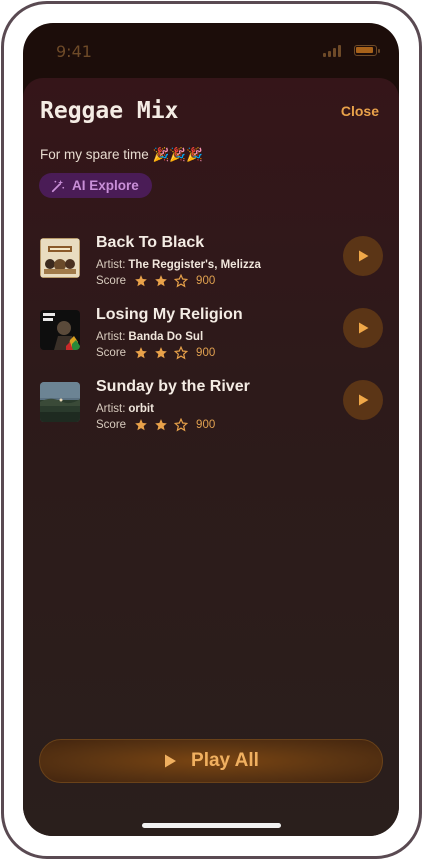 This screenshot has width=423, height=860. I want to click on ai-explore-label: AI Explore, so click(105, 185).